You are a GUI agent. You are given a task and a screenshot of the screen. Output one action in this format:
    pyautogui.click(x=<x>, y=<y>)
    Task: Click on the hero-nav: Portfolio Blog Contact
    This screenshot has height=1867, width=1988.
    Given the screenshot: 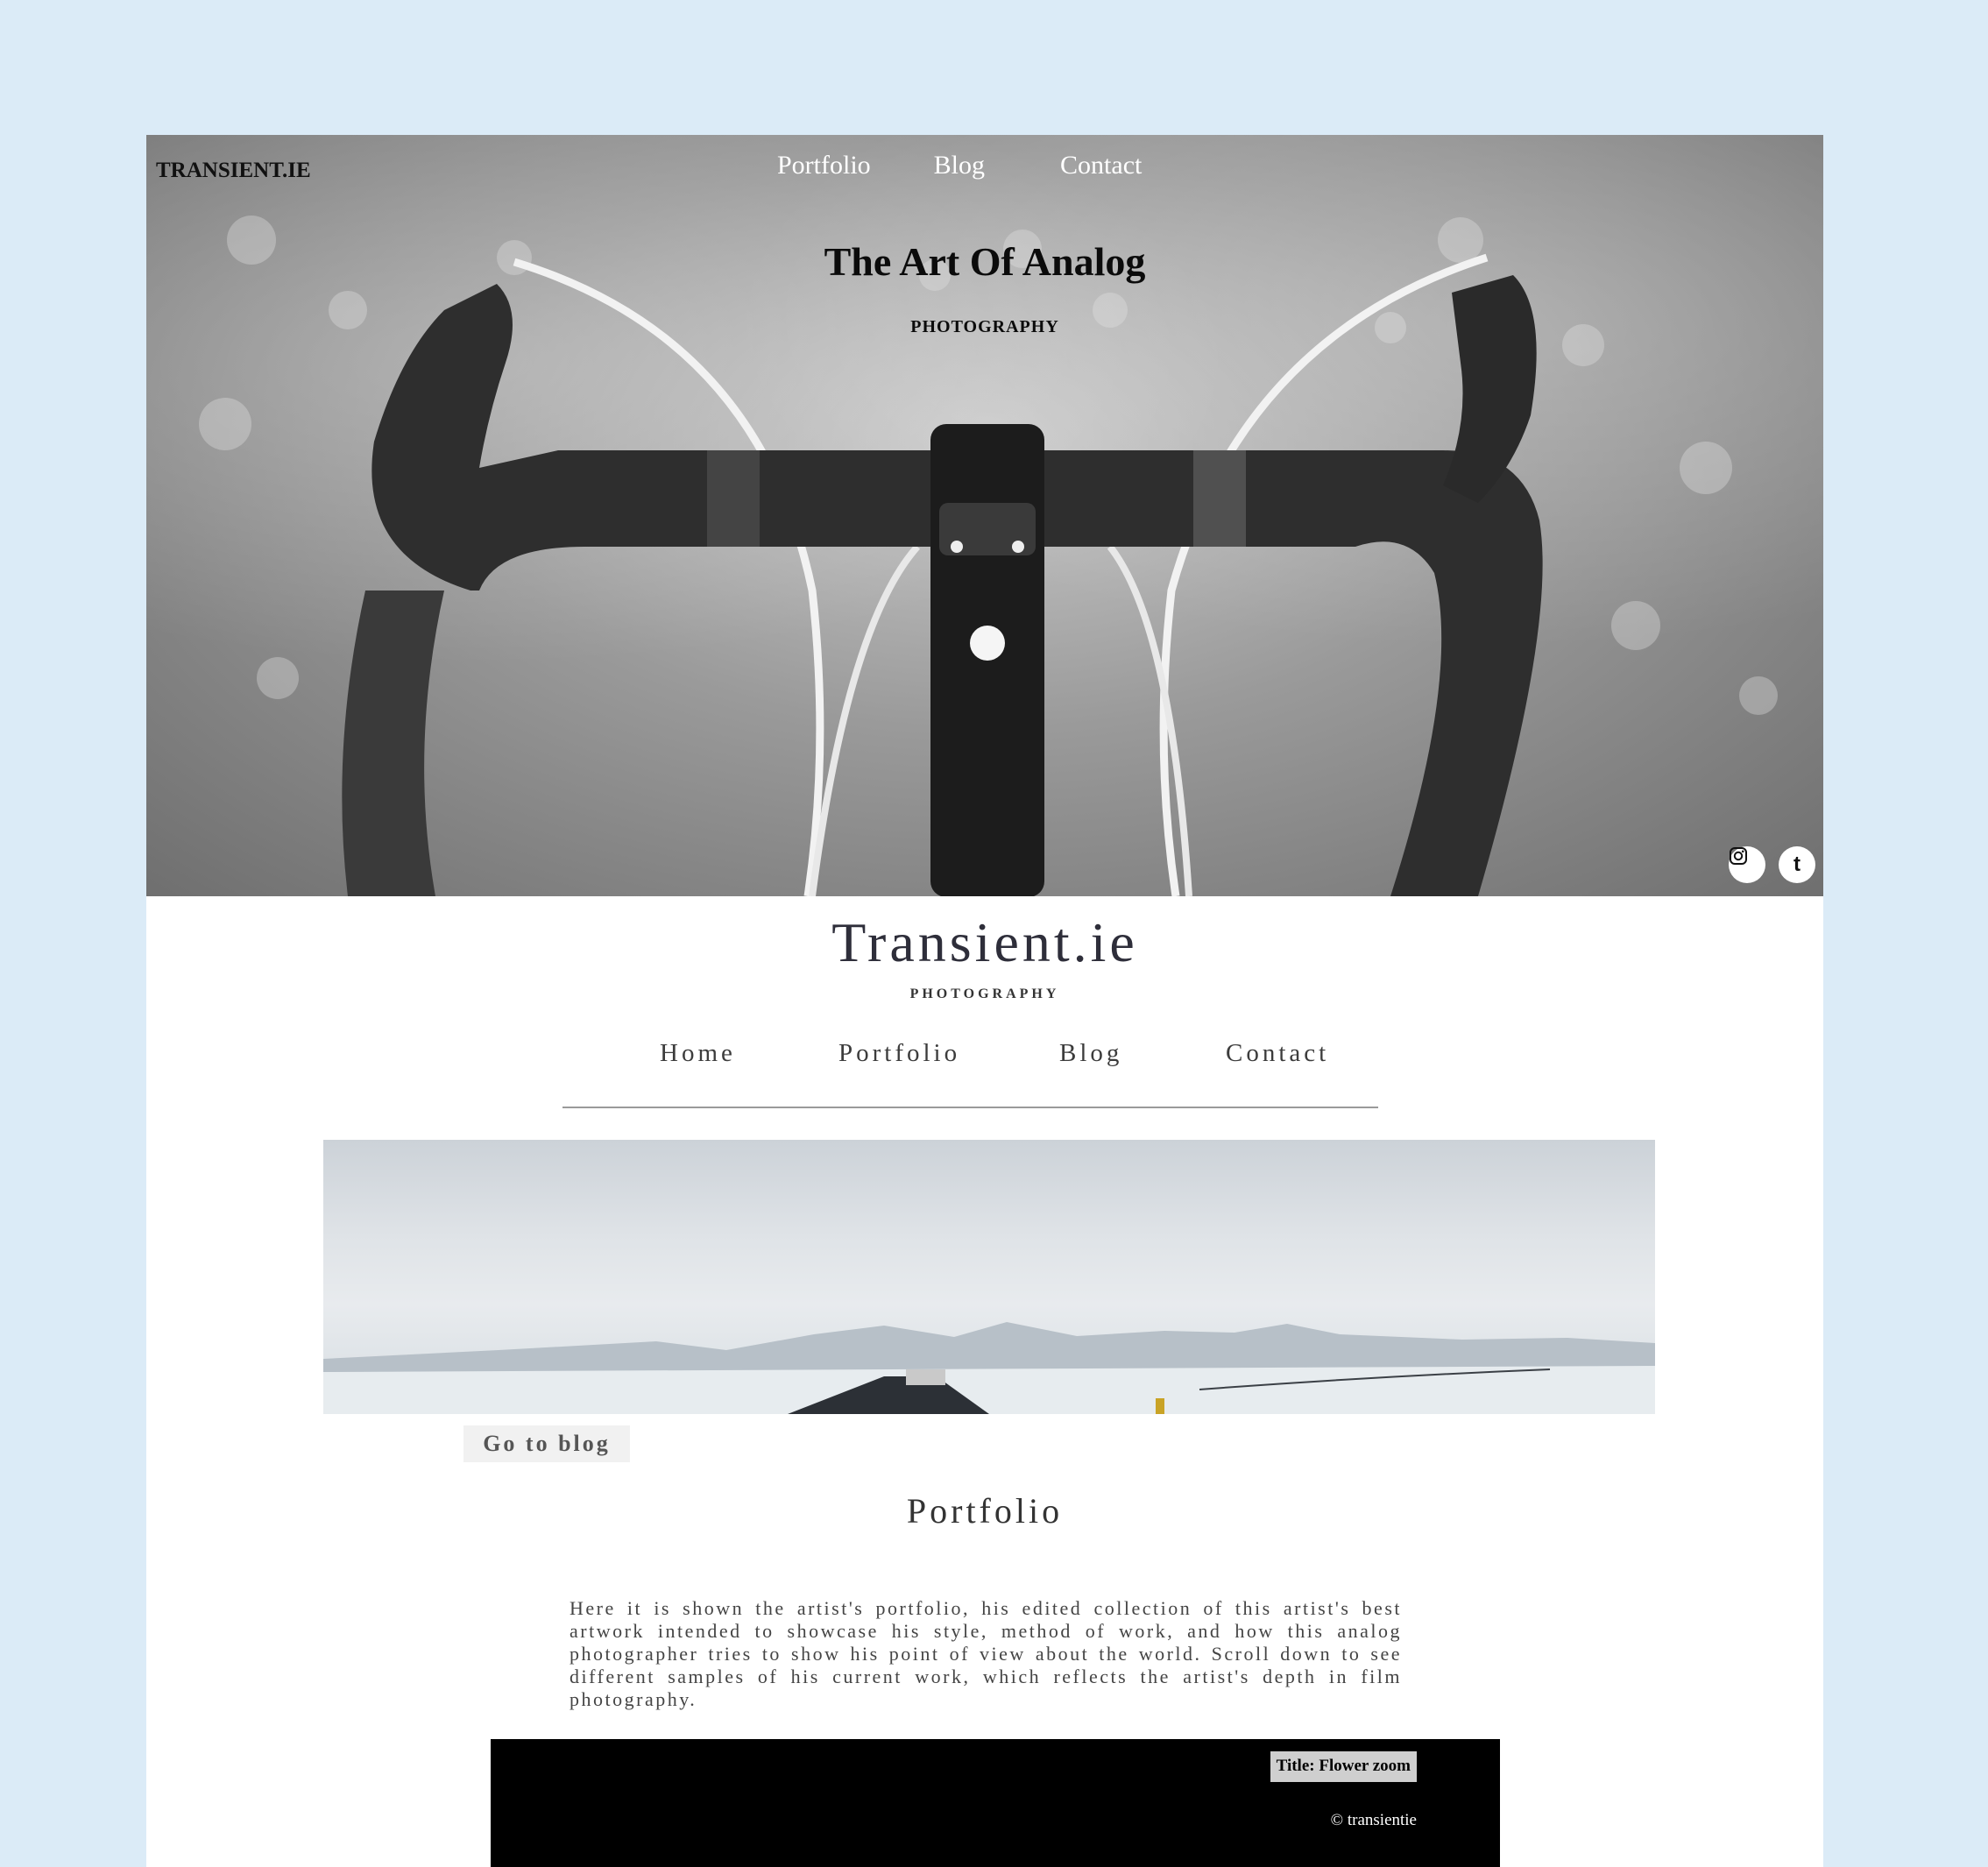 What is the action you would take?
    pyautogui.click(x=959, y=166)
    